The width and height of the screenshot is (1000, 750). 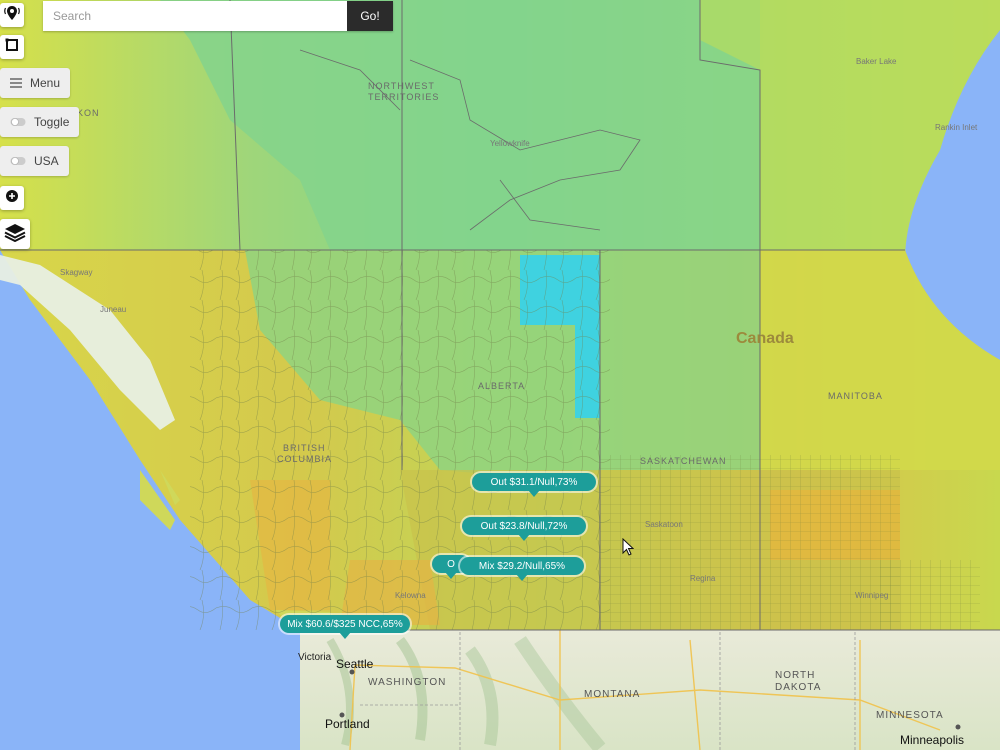 What do you see at coordinates (345, 627) in the screenshot?
I see `popup-label: Mix $60.6/$325 NCC,65%` at bounding box center [345, 627].